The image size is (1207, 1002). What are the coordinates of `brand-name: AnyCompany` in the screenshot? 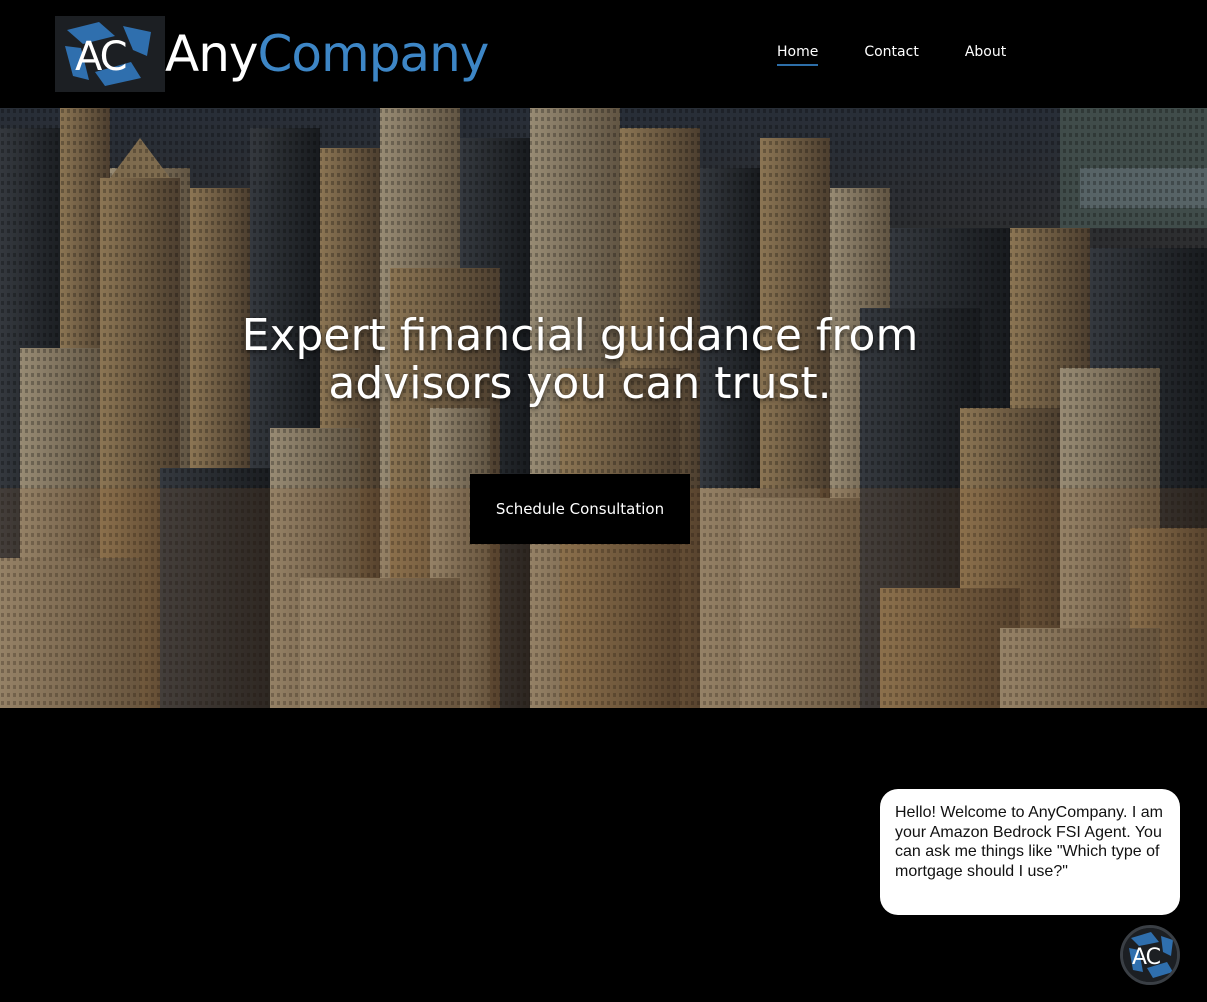 It's located at (327, 54).